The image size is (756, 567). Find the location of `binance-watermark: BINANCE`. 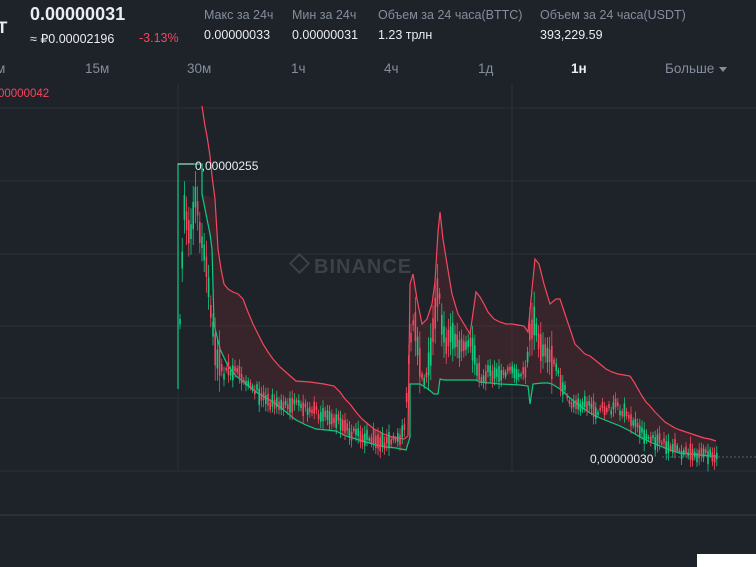

binance-watermark: BINANCE is located at coordinates (349, 265).